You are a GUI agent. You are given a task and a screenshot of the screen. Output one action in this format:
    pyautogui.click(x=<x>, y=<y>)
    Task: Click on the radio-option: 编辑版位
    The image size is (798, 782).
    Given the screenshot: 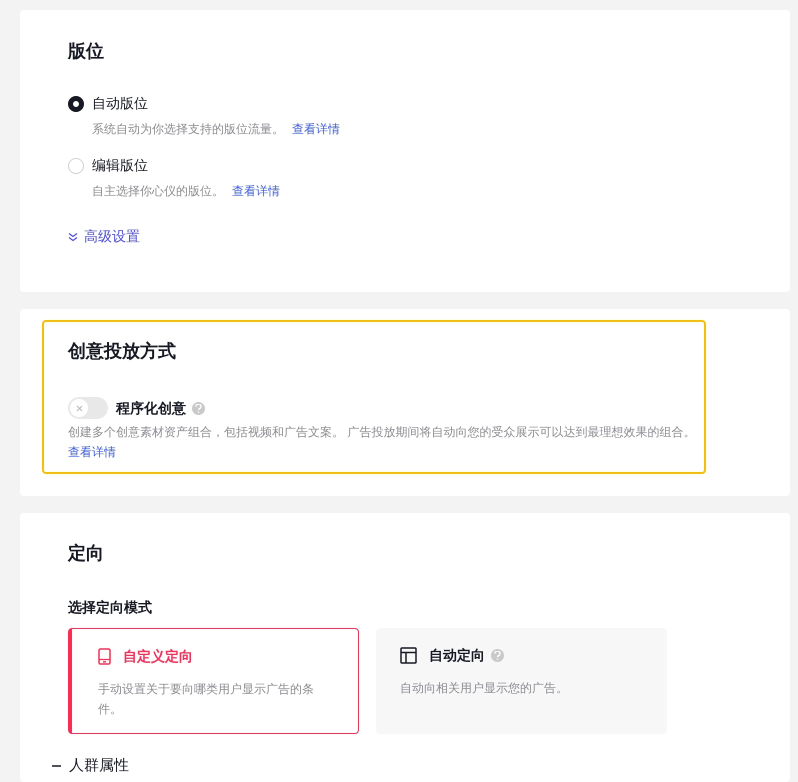 What is the action you would take?
    pyautogui.click(x=108, y=165)
    